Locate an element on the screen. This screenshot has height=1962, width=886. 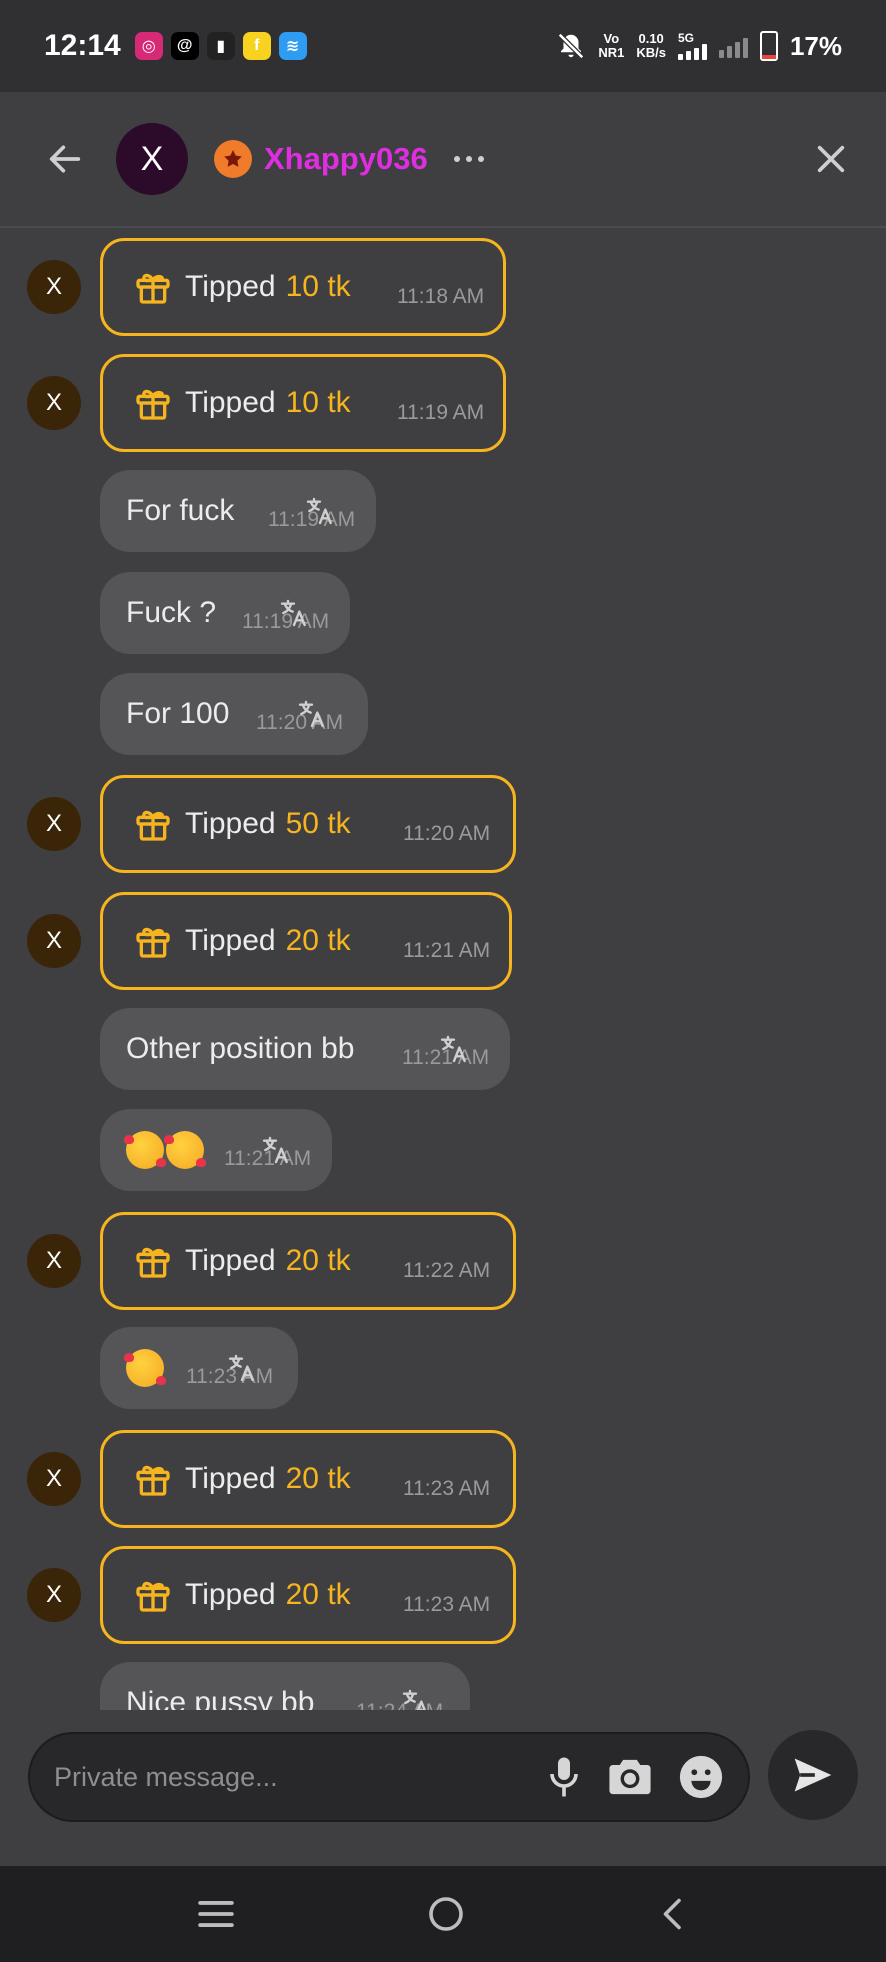
home-button is located at coordinates (446, 1914).